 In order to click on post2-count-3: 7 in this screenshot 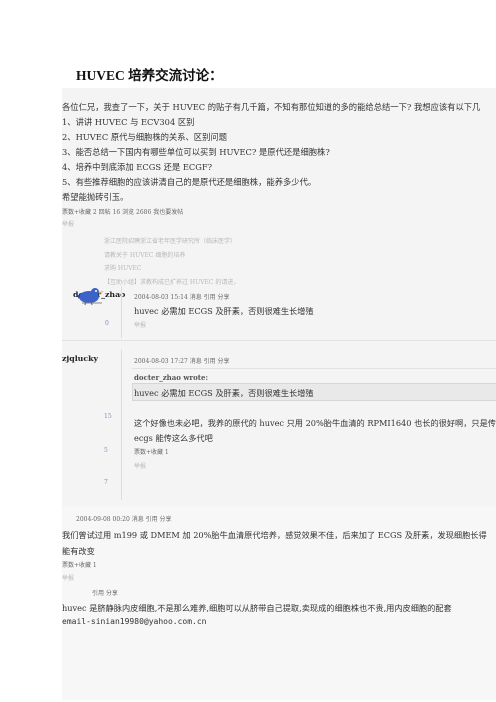, I will do `click(106, 482)`.